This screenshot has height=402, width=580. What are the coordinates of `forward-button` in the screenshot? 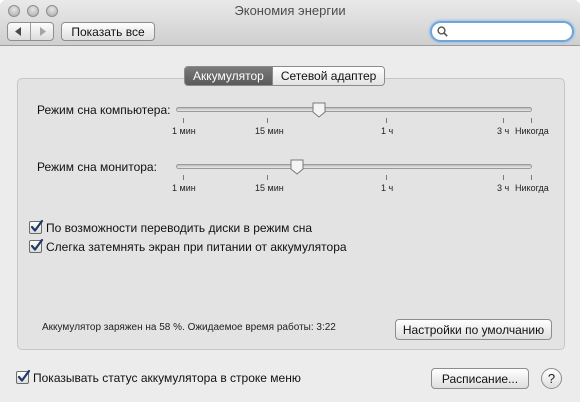 It's located at (41, 31).